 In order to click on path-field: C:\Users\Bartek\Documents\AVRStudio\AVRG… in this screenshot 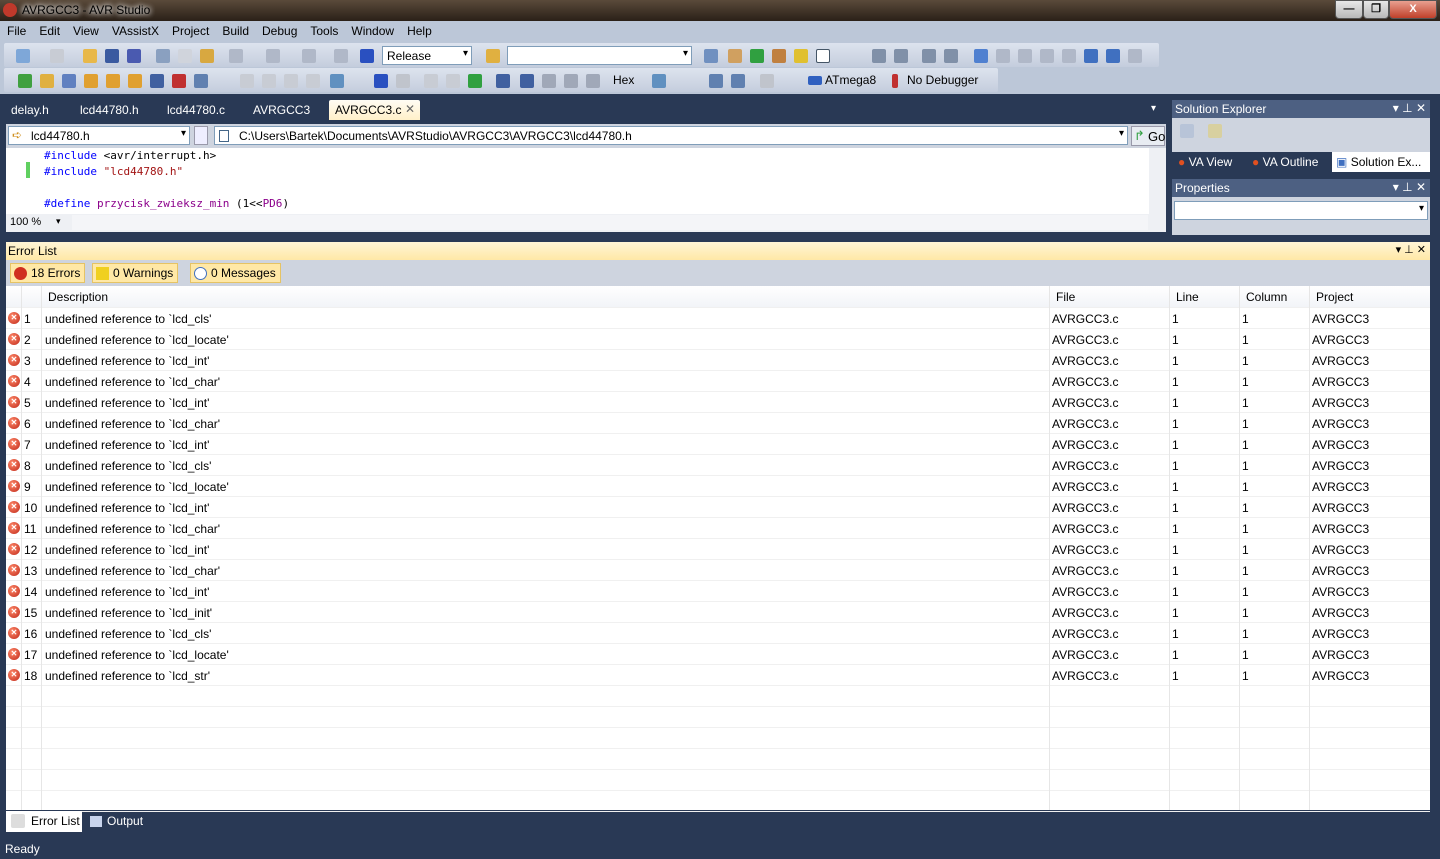, I will do `click(671, 135)`.